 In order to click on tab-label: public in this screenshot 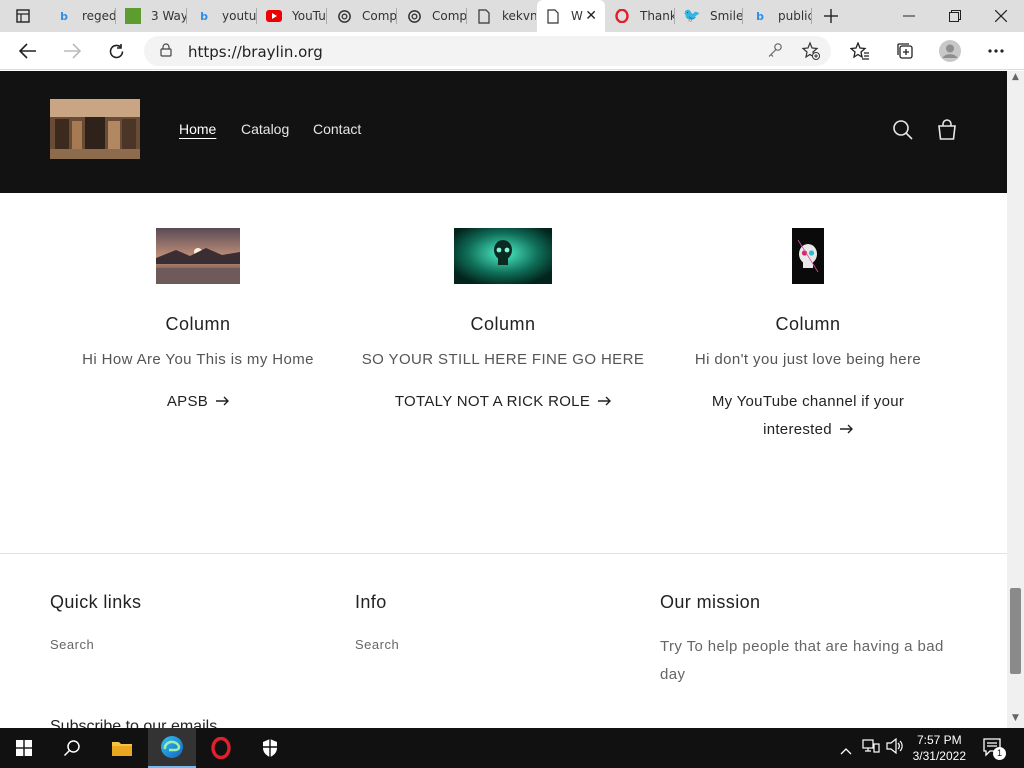, I will do `click(795, 16)`.